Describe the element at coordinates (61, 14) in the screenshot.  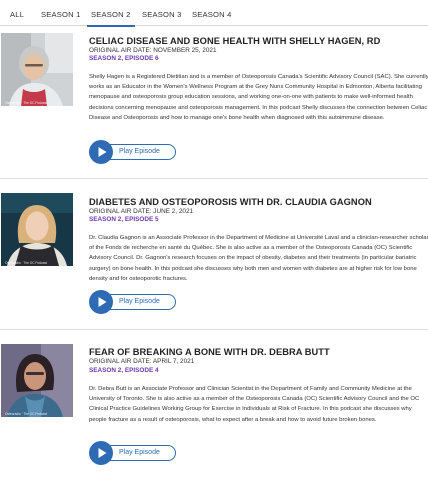
I see `tab-season-1: SEASON 1` at that location.